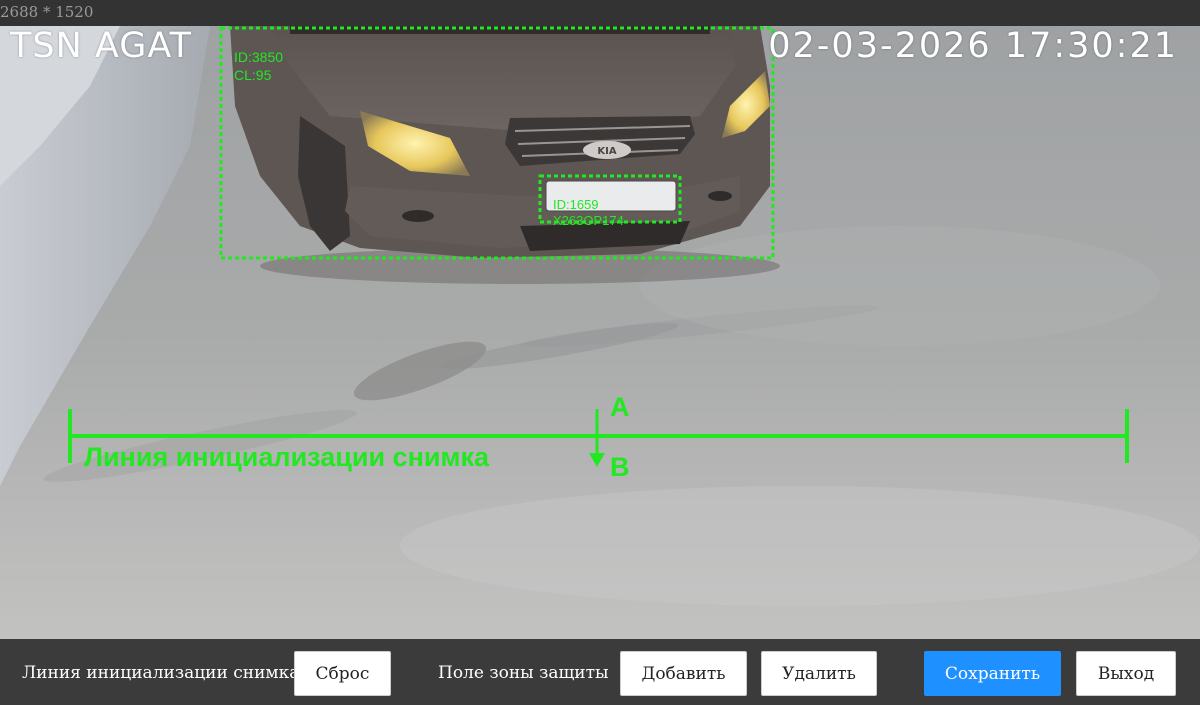  I want to click on window-top-bar: 2688 * 1520, so click(600, 13).